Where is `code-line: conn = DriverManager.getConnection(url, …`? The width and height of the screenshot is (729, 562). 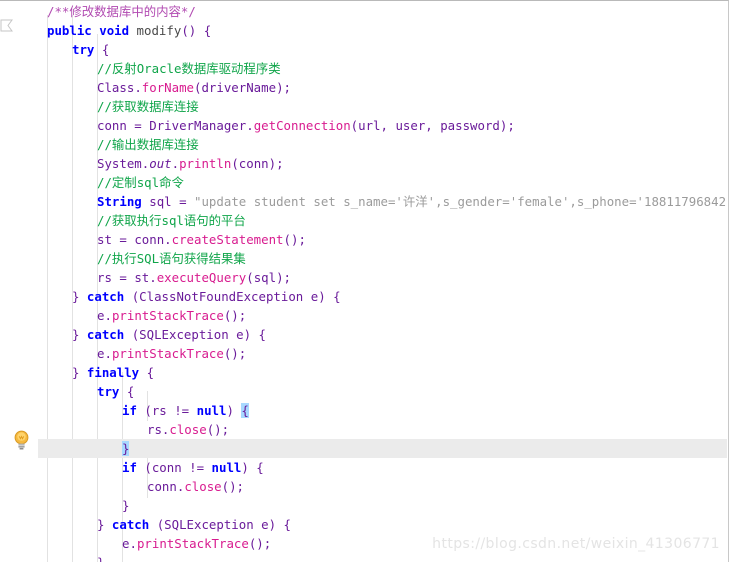 code-line: conn = DriverManager.getConnection(url, … is located at coordinates (306, 125).